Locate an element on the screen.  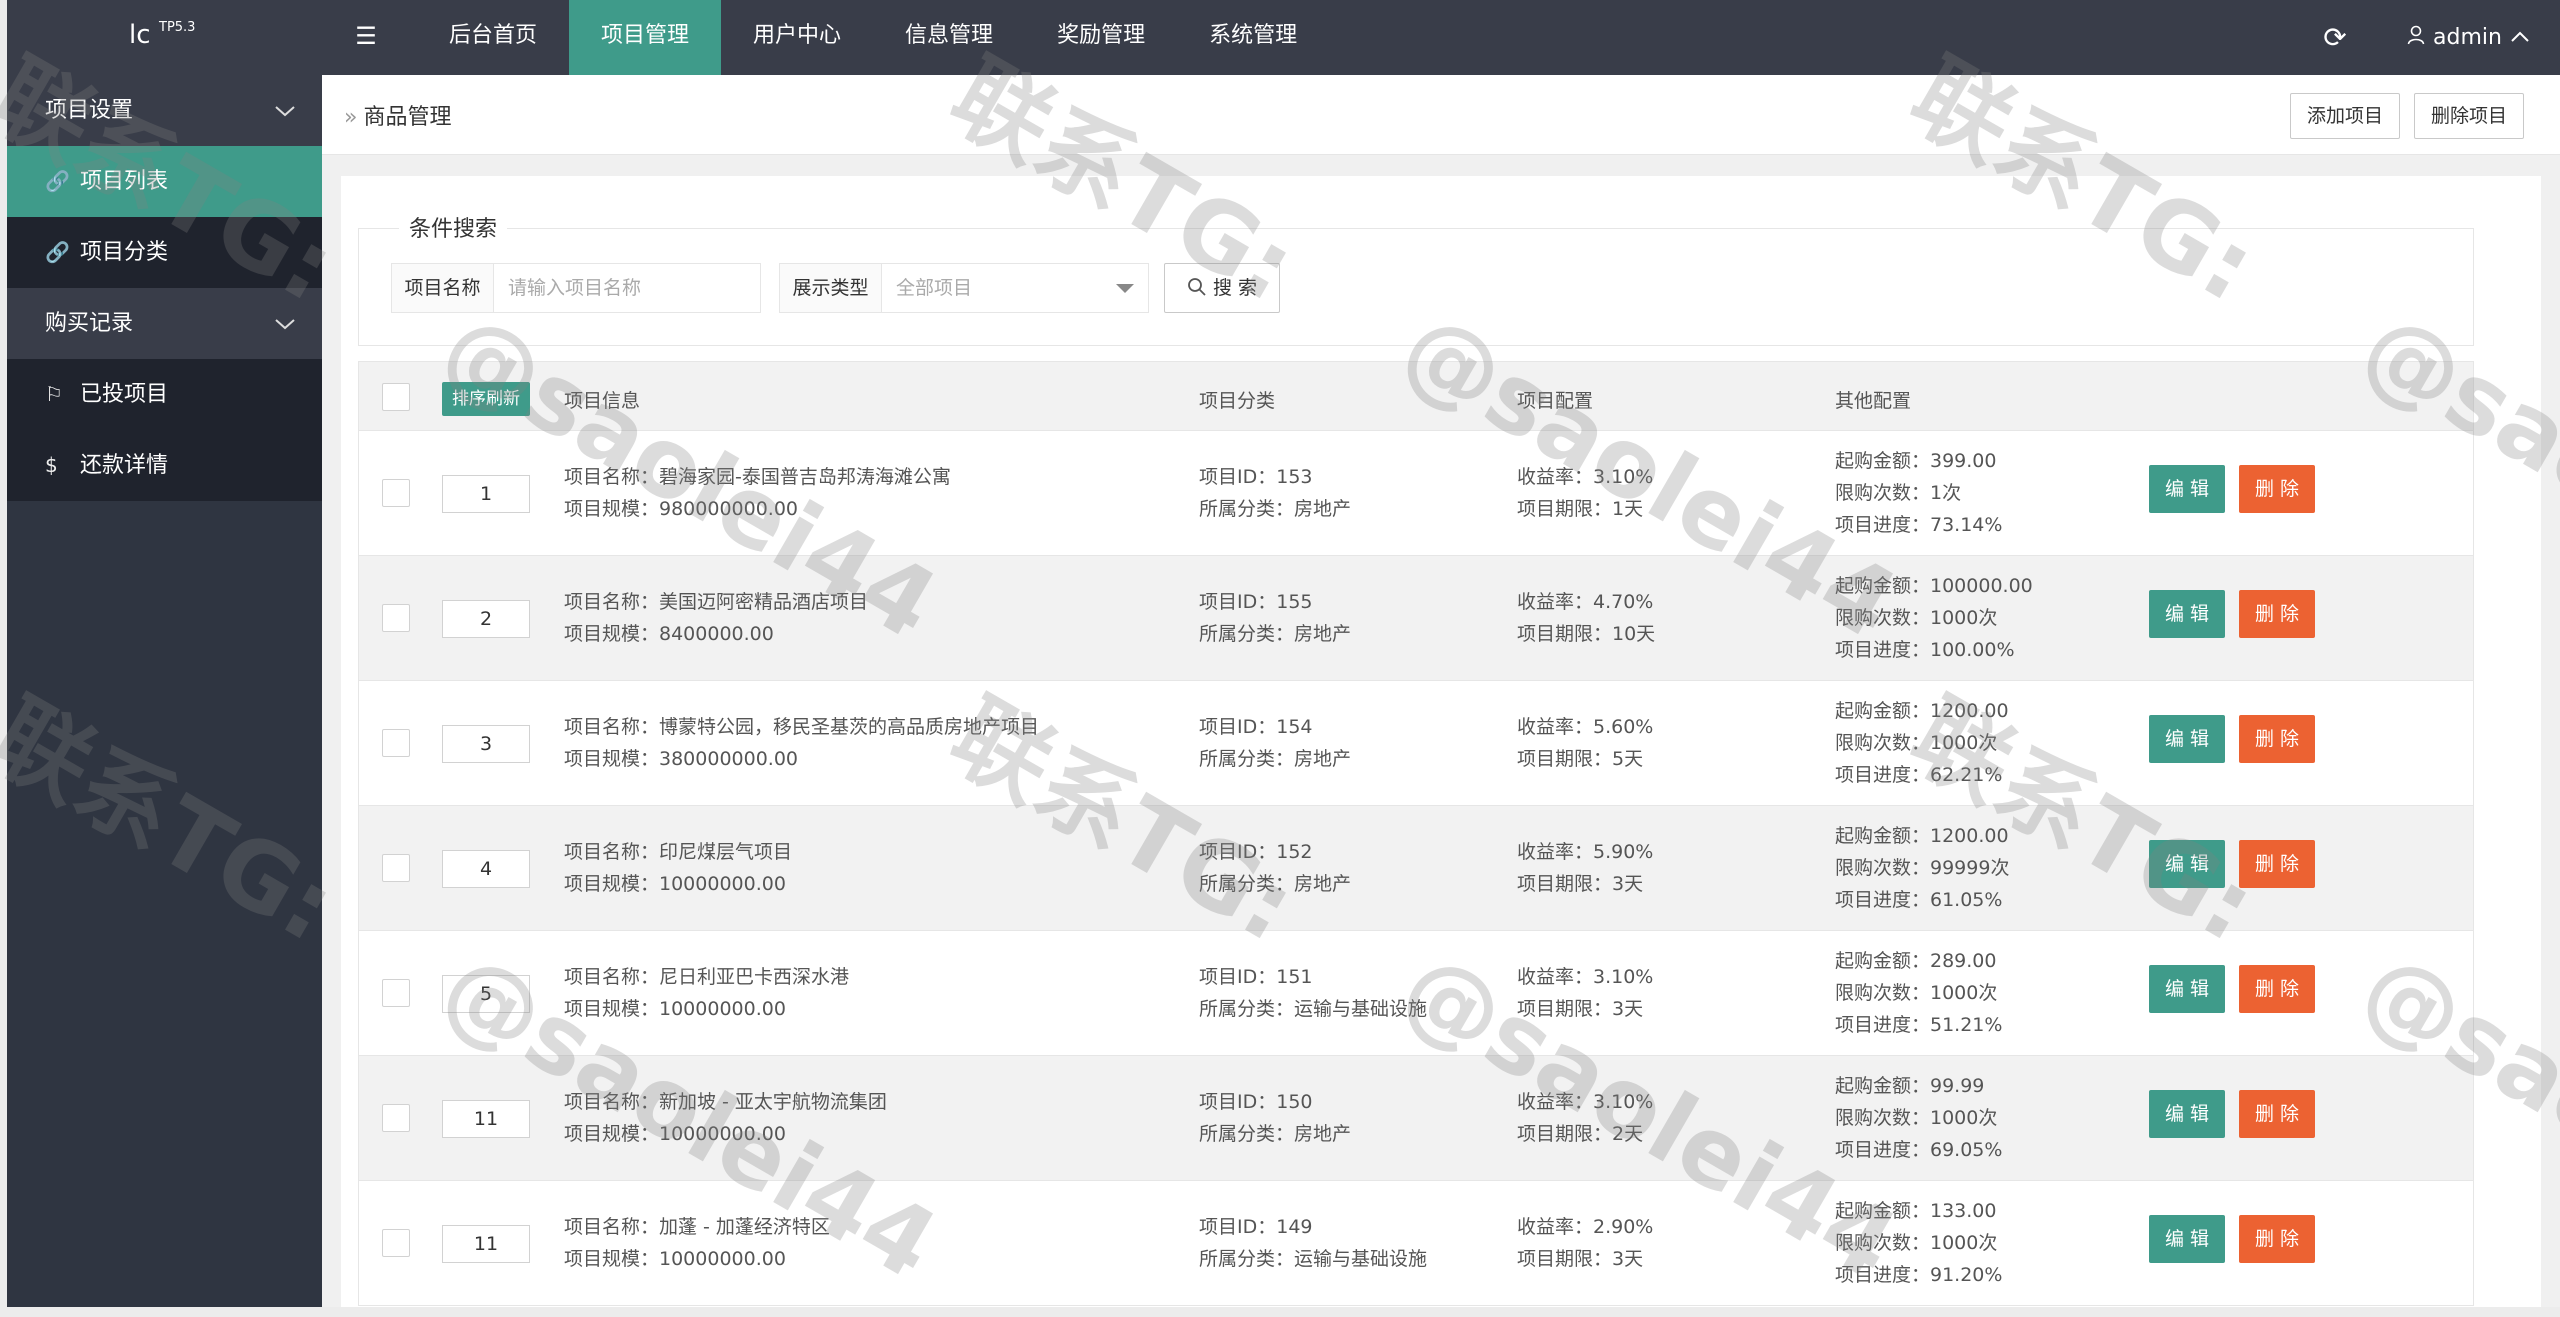
sidebar-group-purchase-records: 购买记录 is located at coordinates (164, 323).